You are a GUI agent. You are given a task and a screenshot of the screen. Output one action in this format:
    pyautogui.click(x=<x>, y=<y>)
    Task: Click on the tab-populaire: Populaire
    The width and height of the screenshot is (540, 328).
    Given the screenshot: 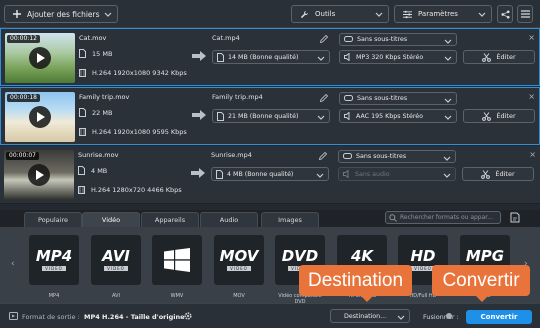 What is the action you would take?
    pyautogui.click(x=53, y=219)
    